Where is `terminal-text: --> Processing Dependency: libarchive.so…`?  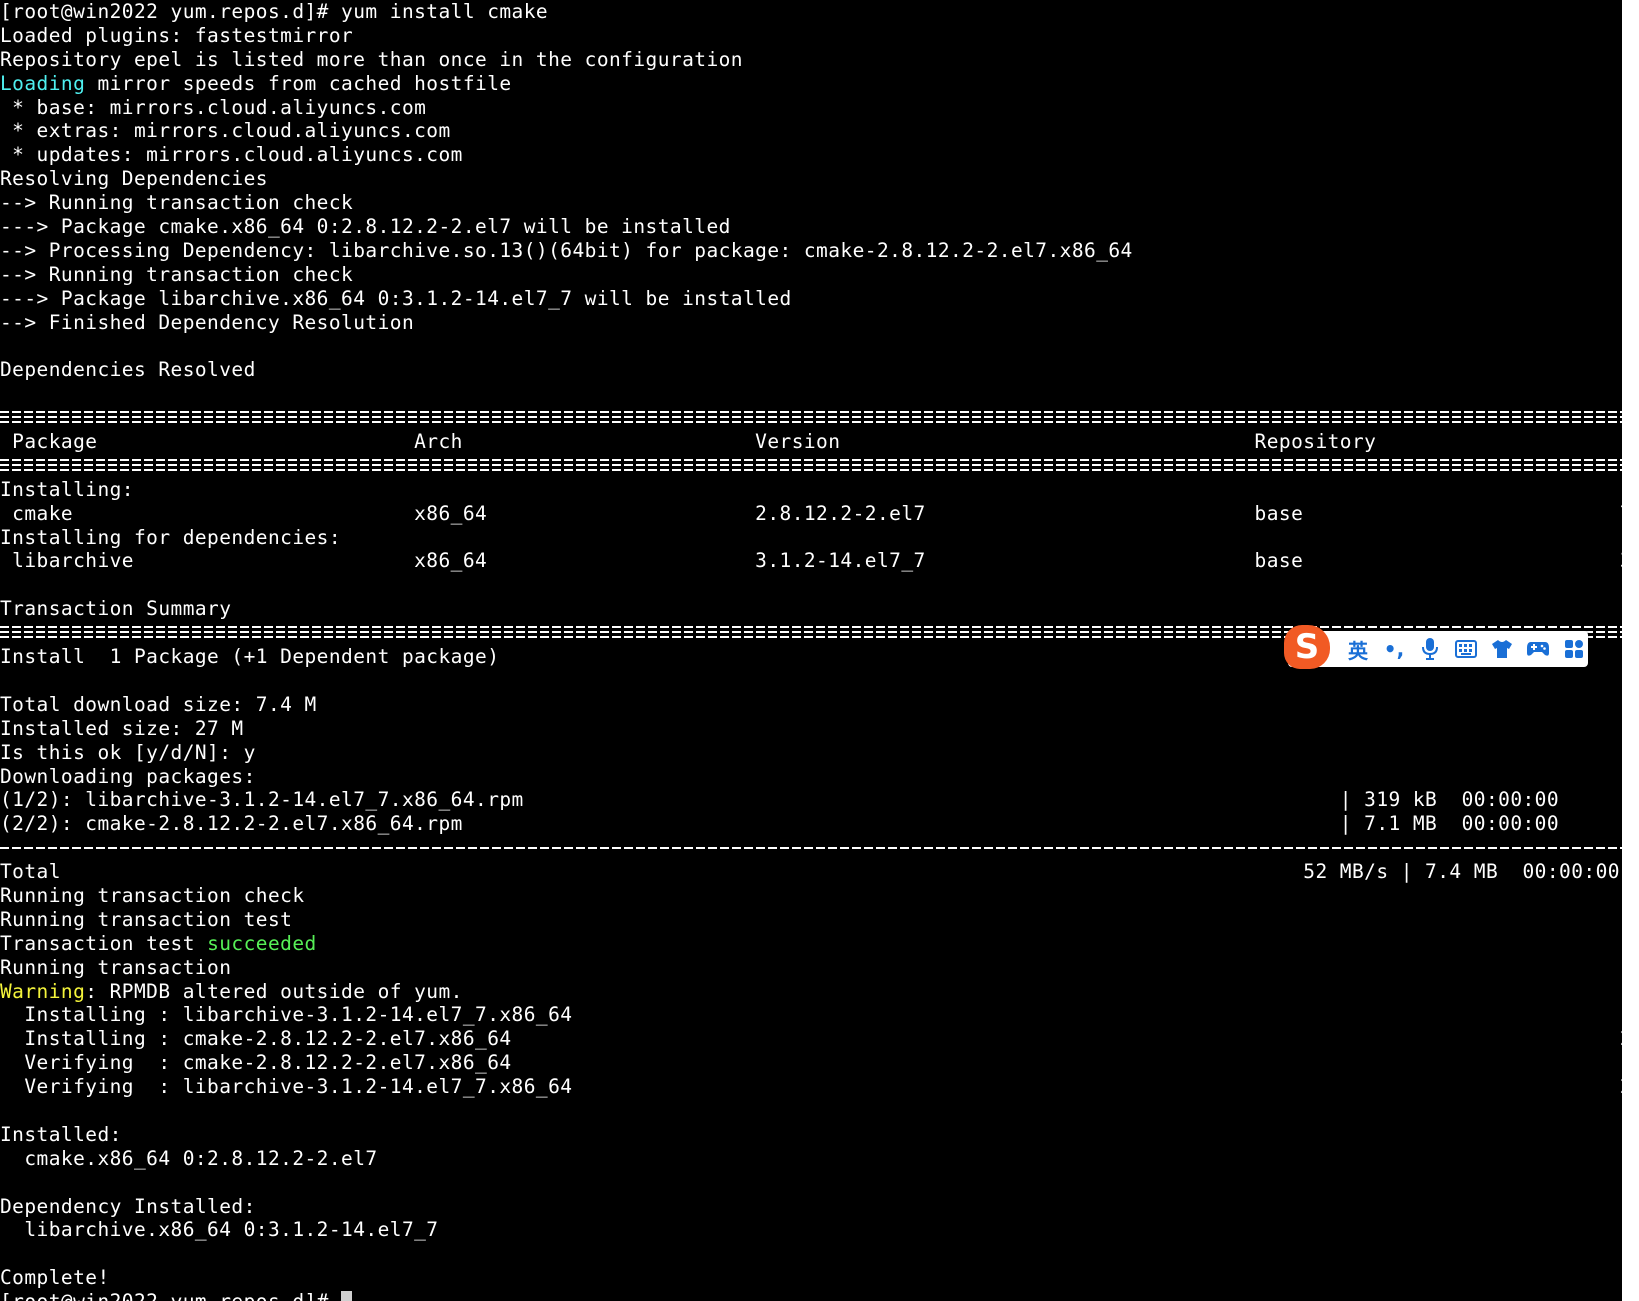
terminal-text: --> Processing Dependency: libarchive.so… is located at coordinates (566, 250).